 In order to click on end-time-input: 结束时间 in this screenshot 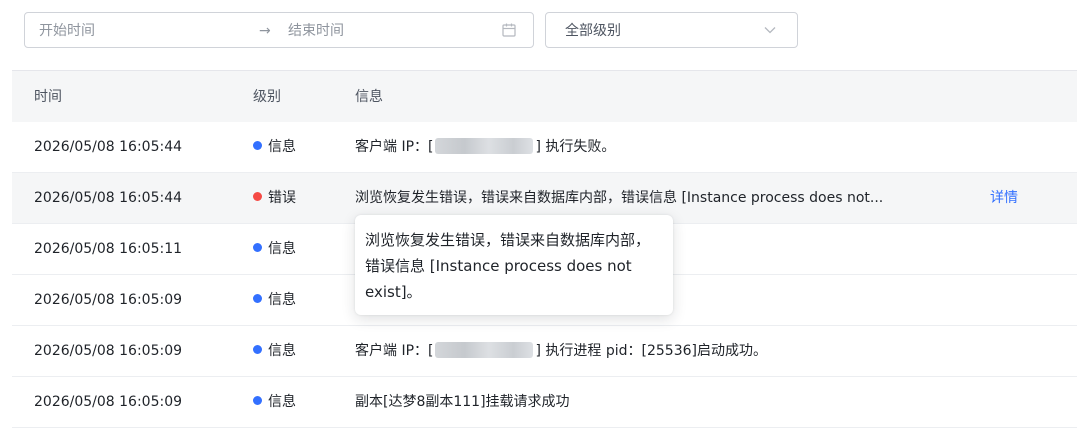, I will do `click(316, 31)`.